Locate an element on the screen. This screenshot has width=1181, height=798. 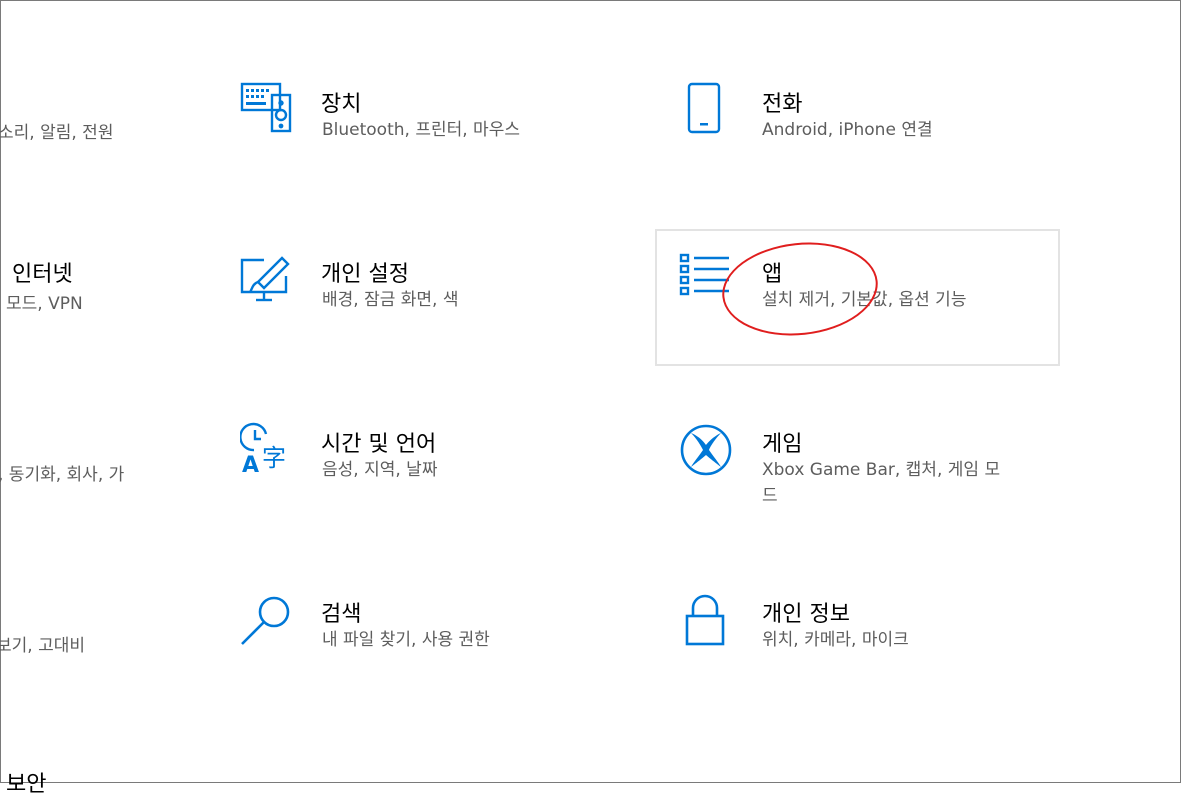
tile-personalization: 개인 설정 배경, 잠금 화면, 색 is located at coordinates (430, 300).